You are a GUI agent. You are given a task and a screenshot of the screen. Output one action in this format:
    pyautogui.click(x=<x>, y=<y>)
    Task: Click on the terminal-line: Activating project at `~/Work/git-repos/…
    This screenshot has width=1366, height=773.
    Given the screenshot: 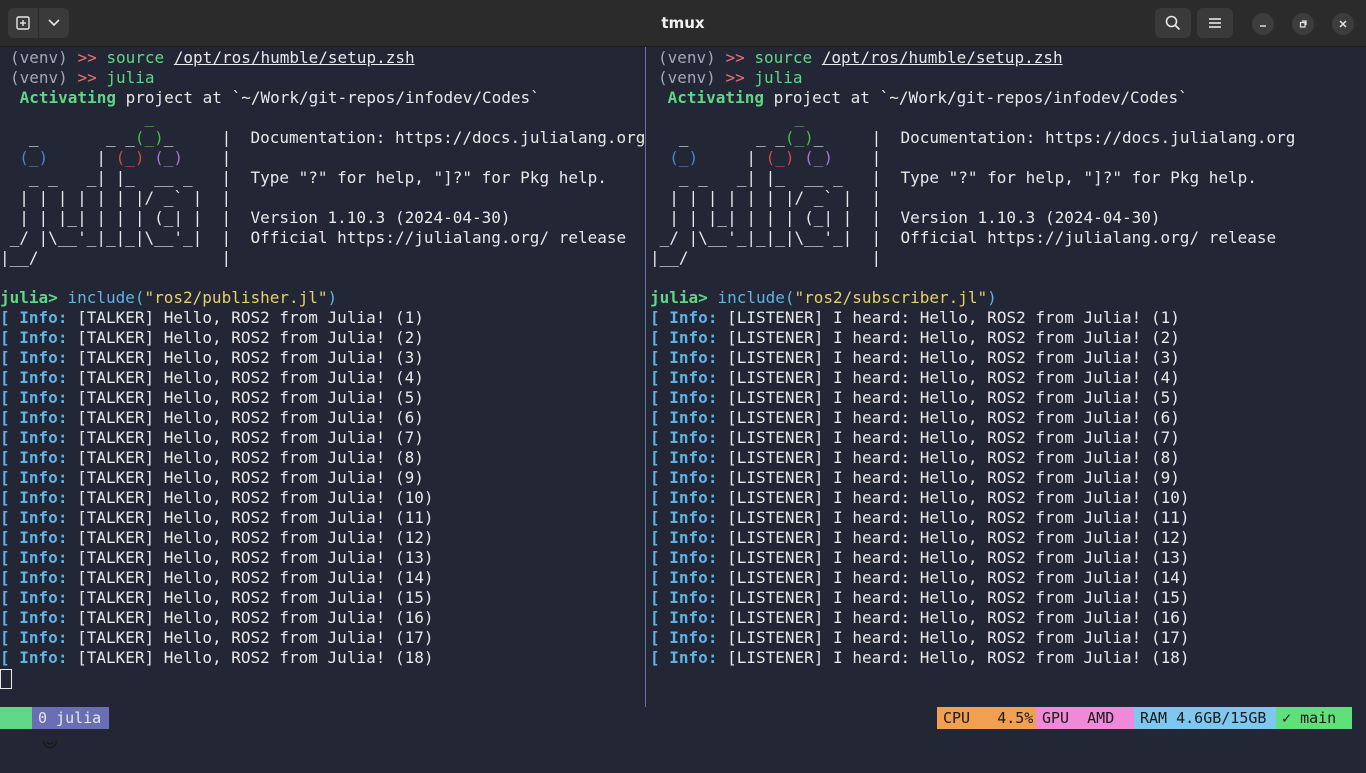 What is the action you would take?
    pyautogui.click(x=923, y=97)
    